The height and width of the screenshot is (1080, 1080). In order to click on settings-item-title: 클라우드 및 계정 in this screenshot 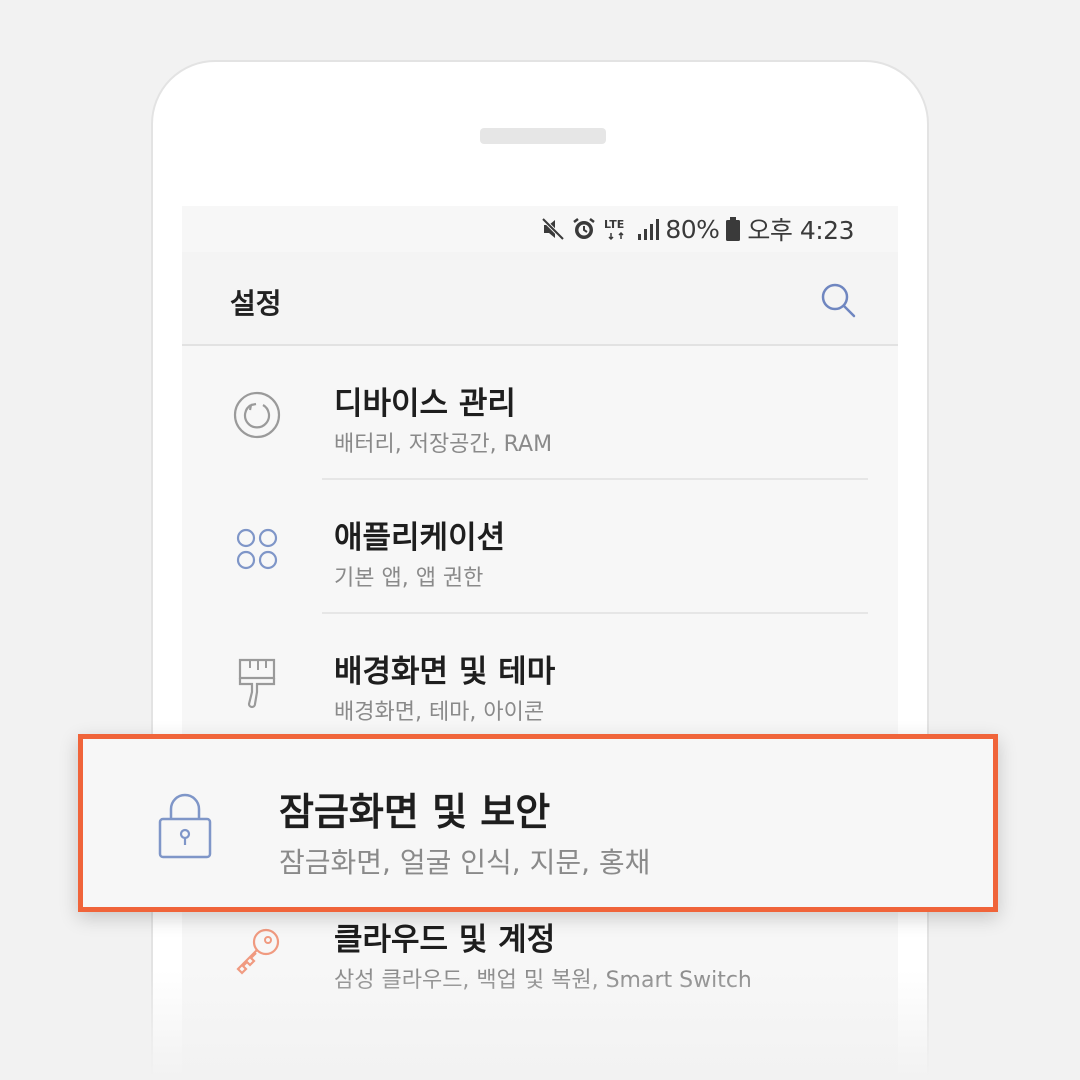, I will do `click(445, 940)`.